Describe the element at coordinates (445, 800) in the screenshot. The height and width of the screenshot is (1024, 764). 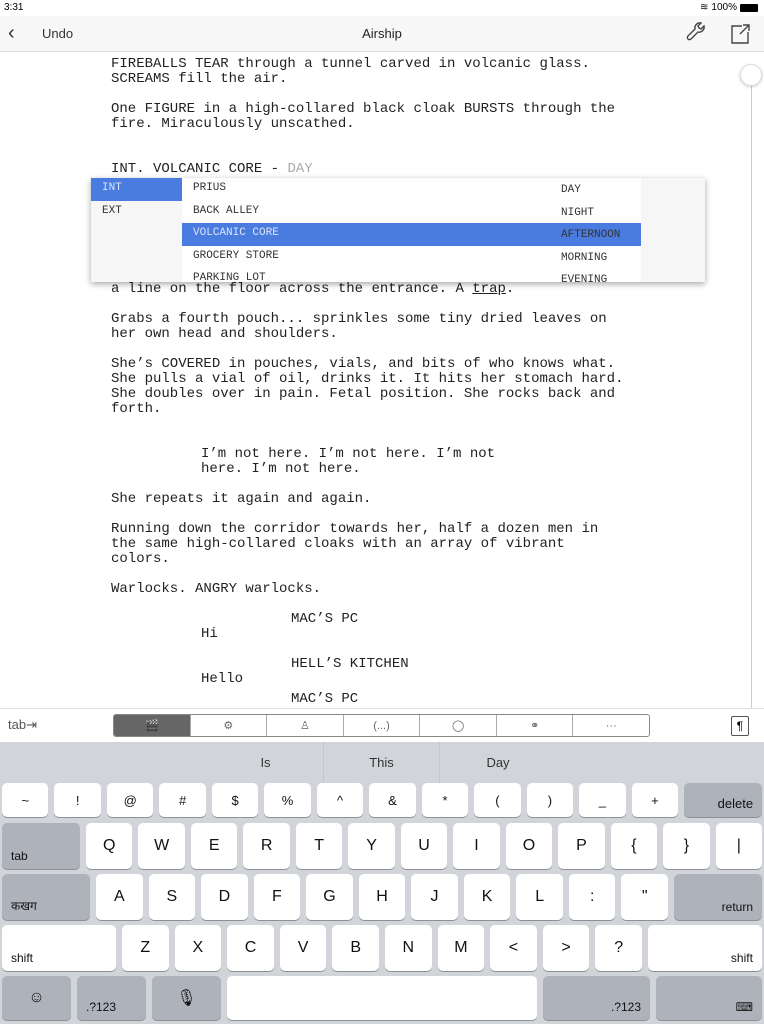
I see `key: *` at that location.